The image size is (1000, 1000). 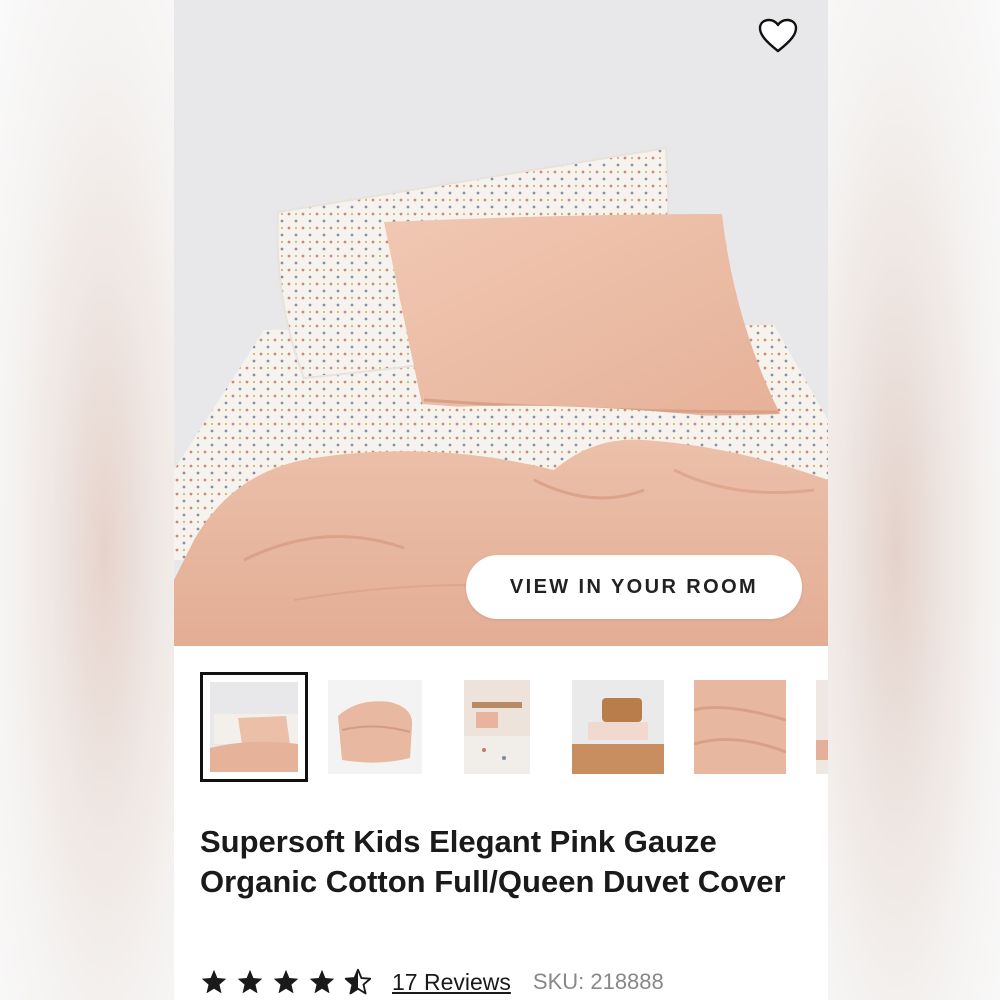 I want to click on reviews-link: 17 Reviews, so click(x=451, y=982).